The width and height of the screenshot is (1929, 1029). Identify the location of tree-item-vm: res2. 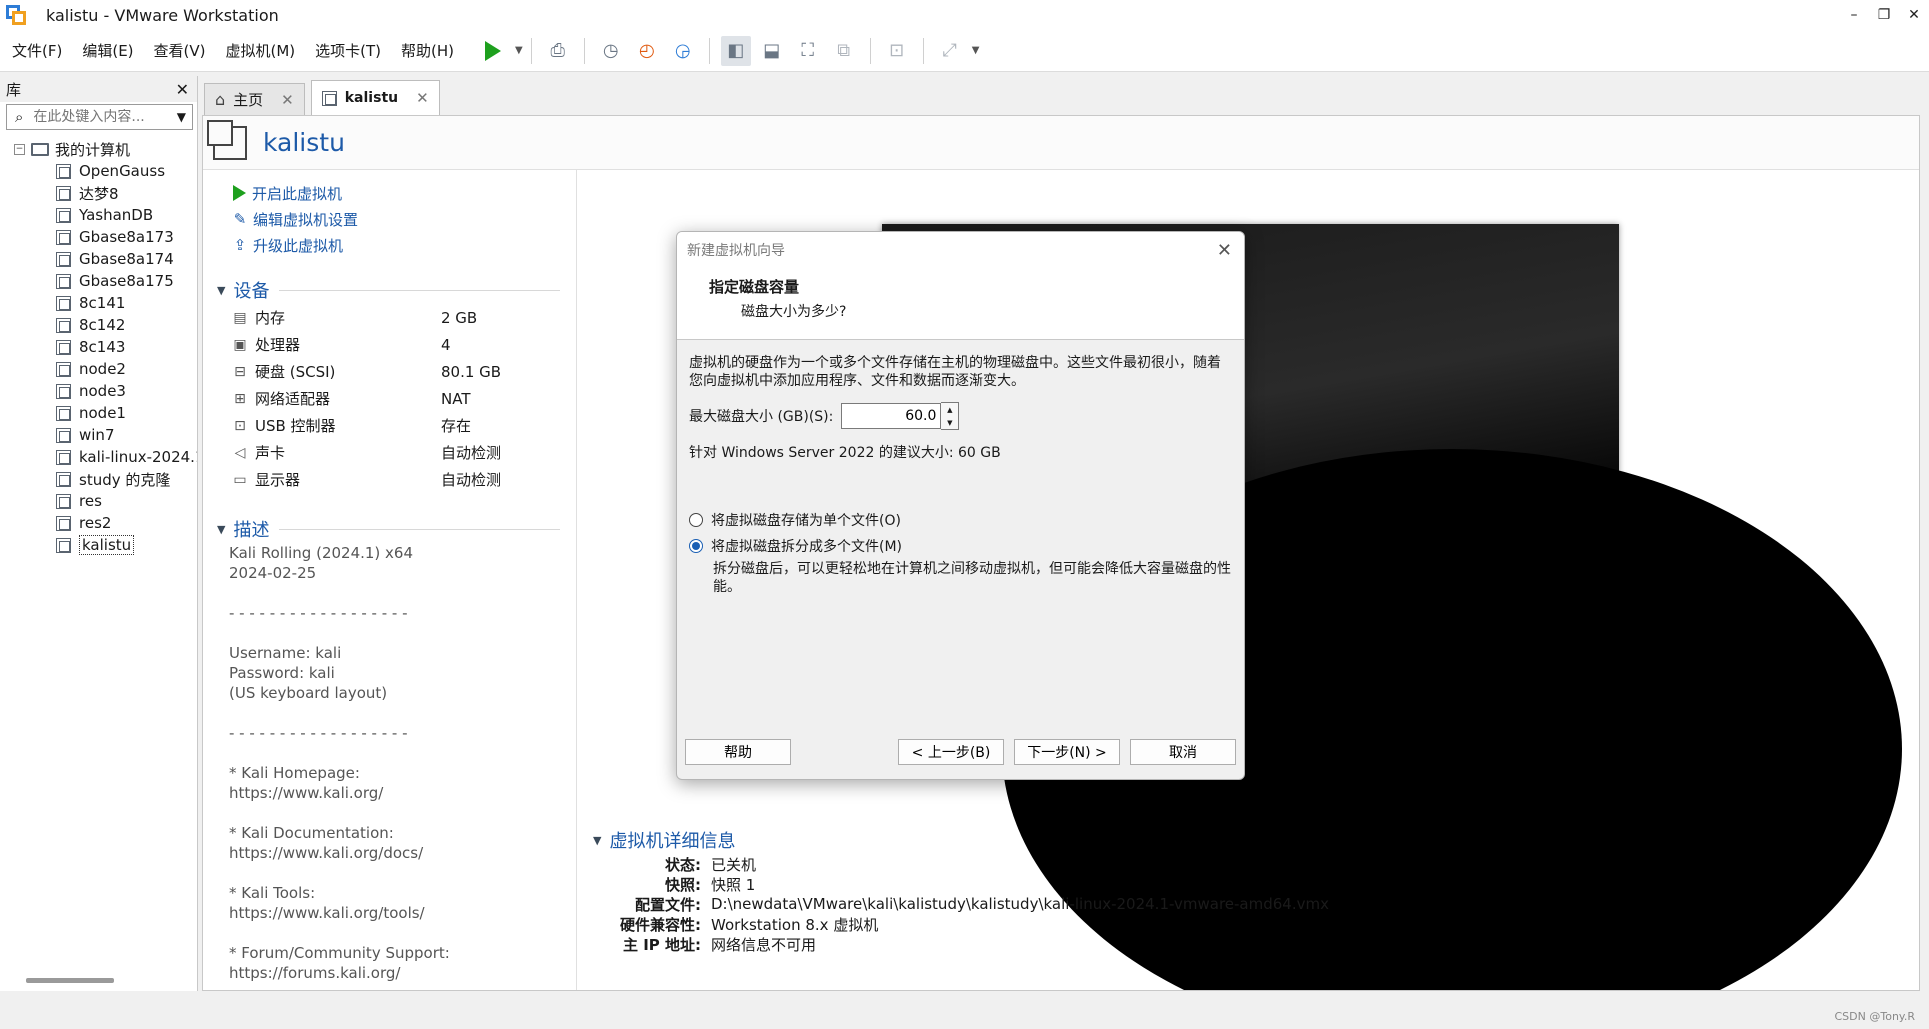
(98, 523).